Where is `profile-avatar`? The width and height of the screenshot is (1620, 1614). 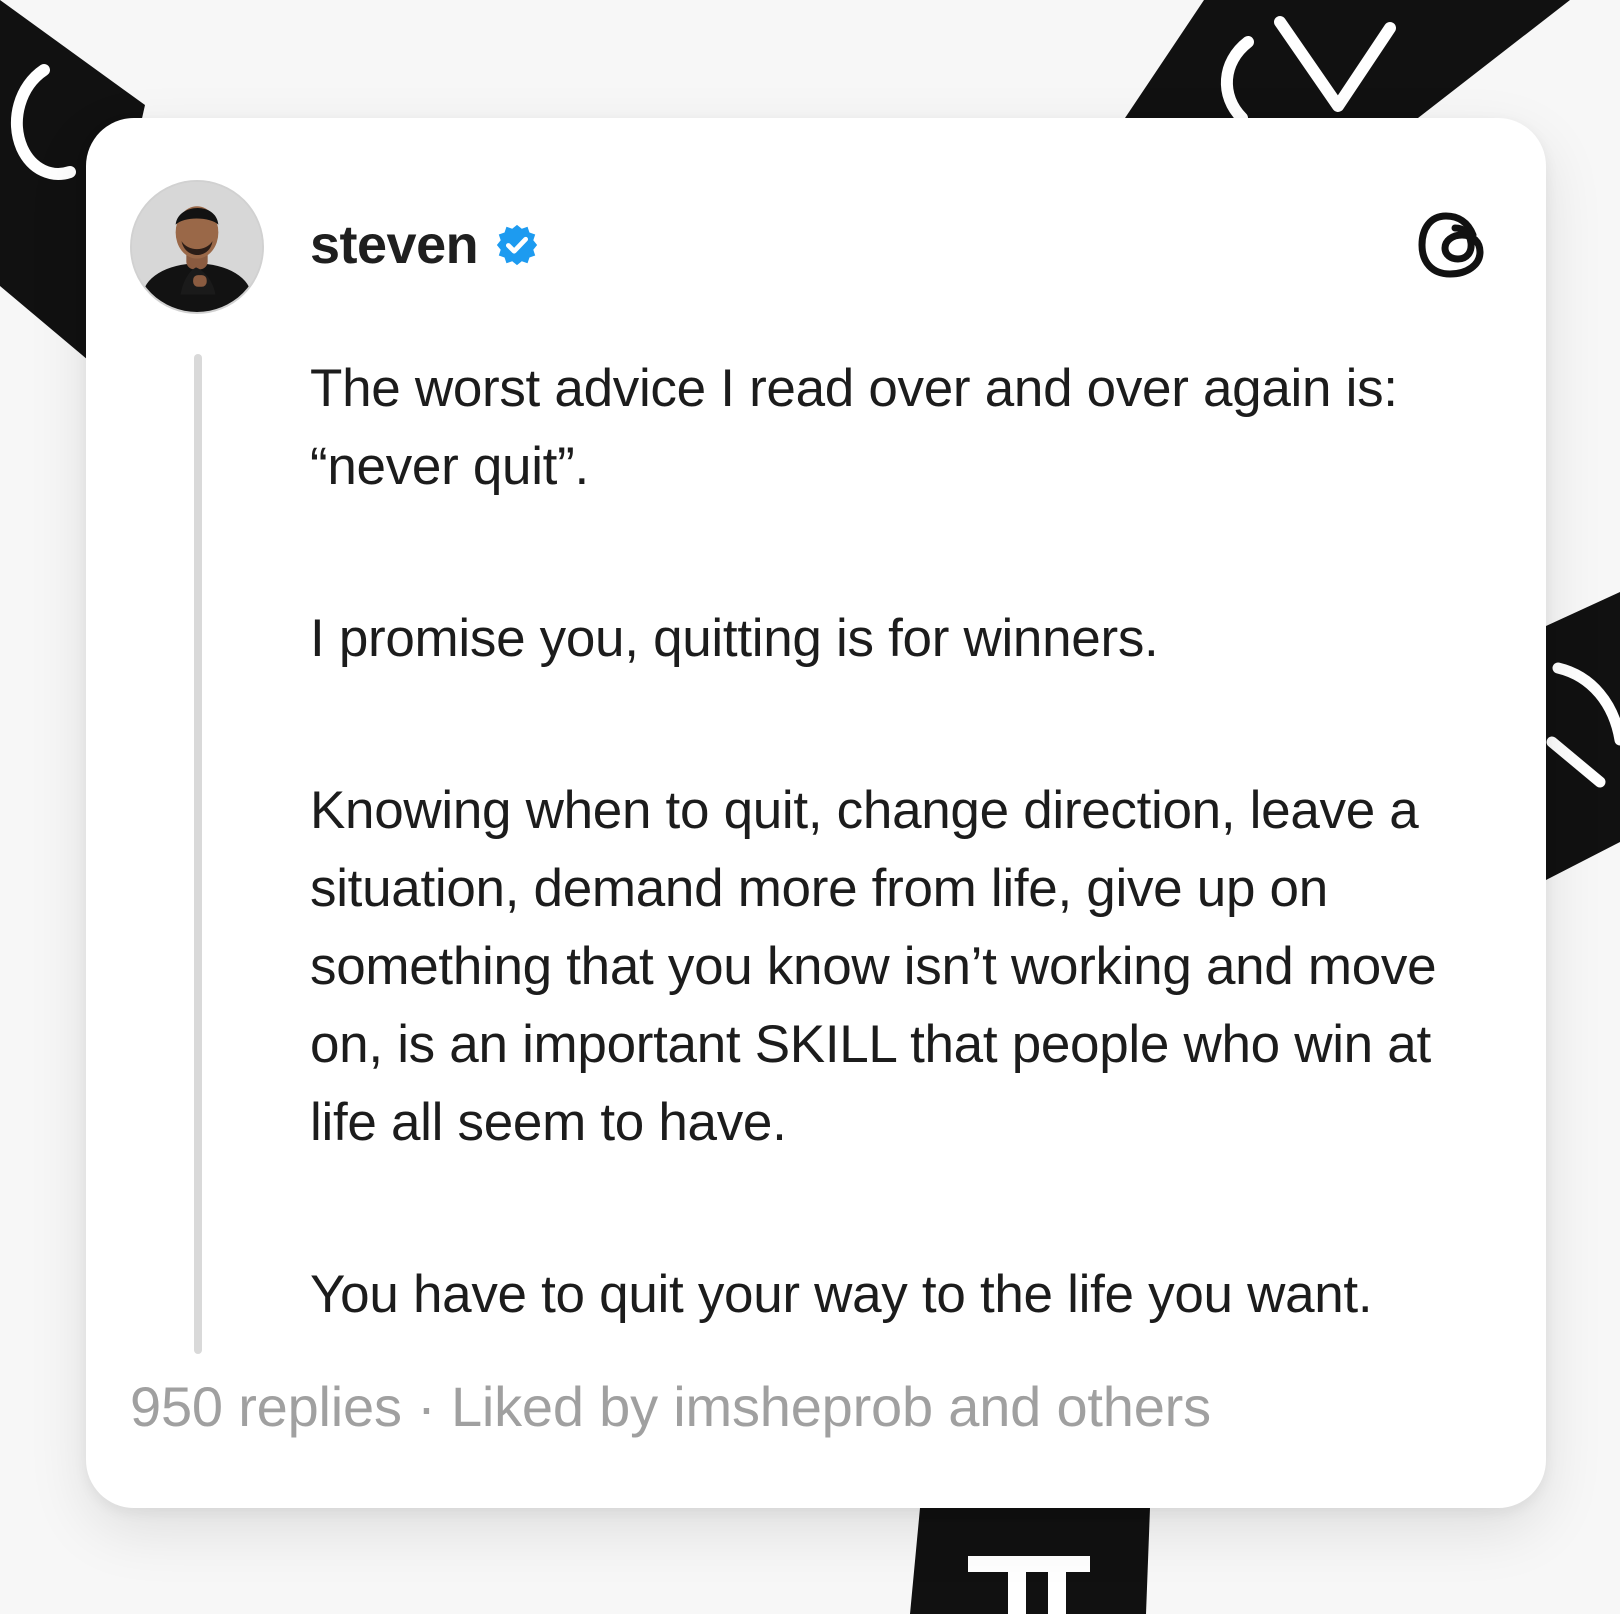 profile-avatar is located at coordinates (197, 247).